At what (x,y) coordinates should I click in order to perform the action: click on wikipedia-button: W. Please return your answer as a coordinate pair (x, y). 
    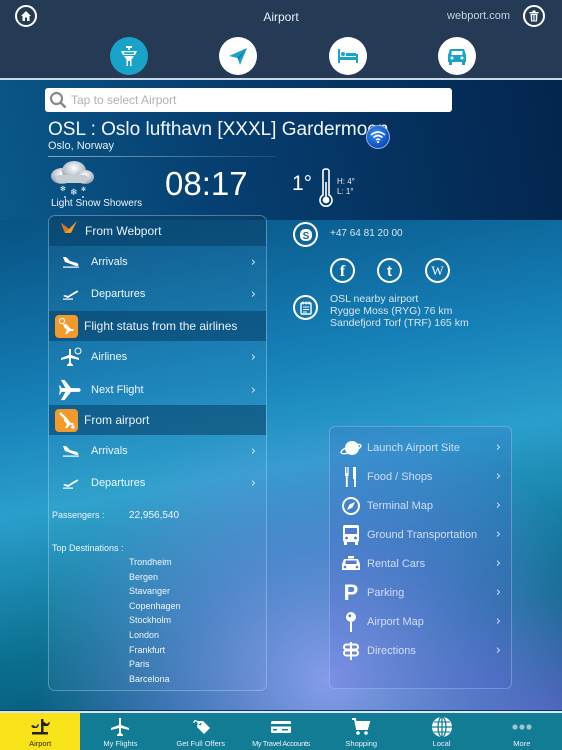
    Looking at the image, I should click on (437, 270).